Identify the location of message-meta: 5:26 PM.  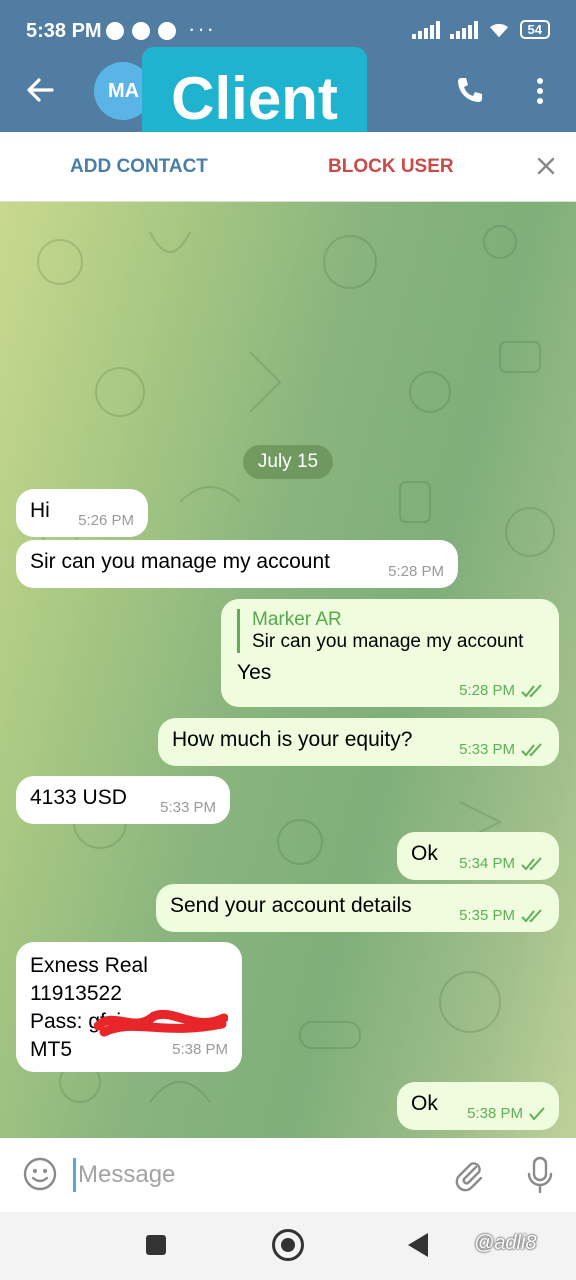
(106, 520).